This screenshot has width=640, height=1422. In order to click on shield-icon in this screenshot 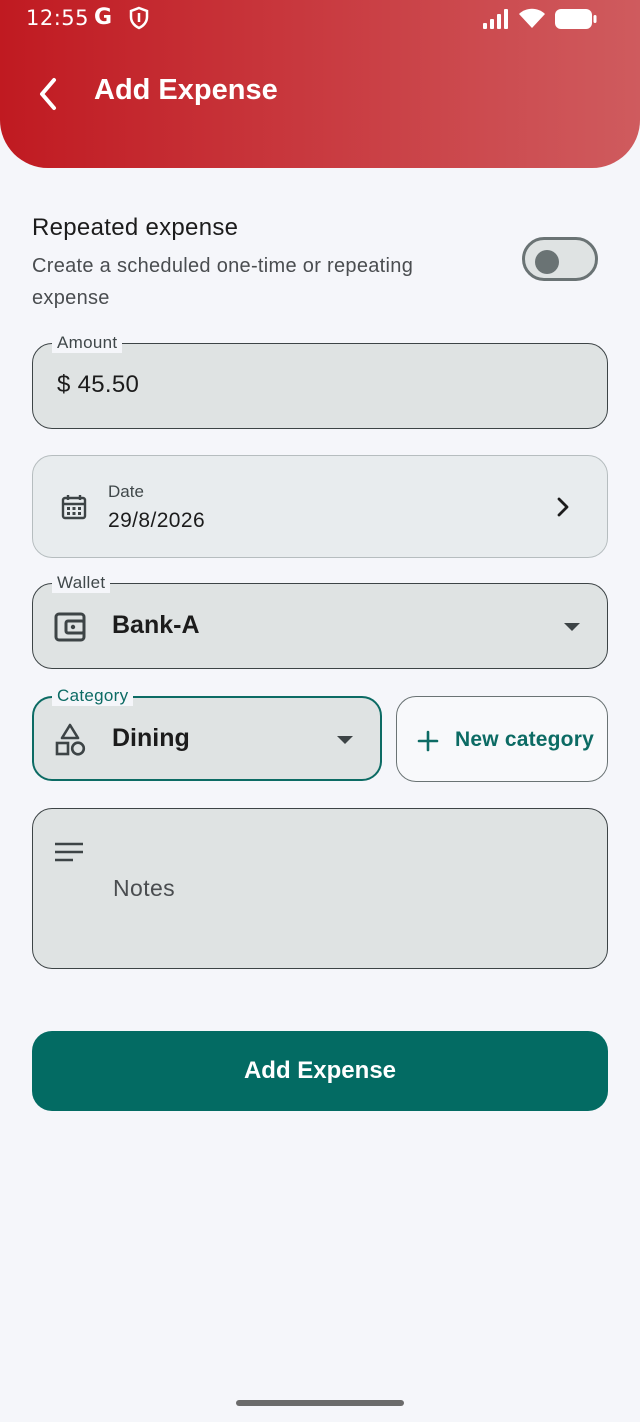, I will do `click(139, 18)`.